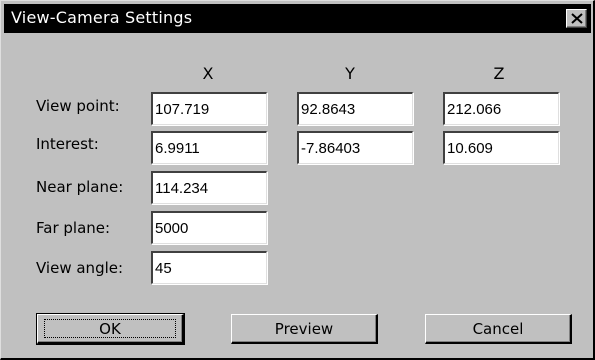  I want to click on ok-button: OK, so click(110, 329).